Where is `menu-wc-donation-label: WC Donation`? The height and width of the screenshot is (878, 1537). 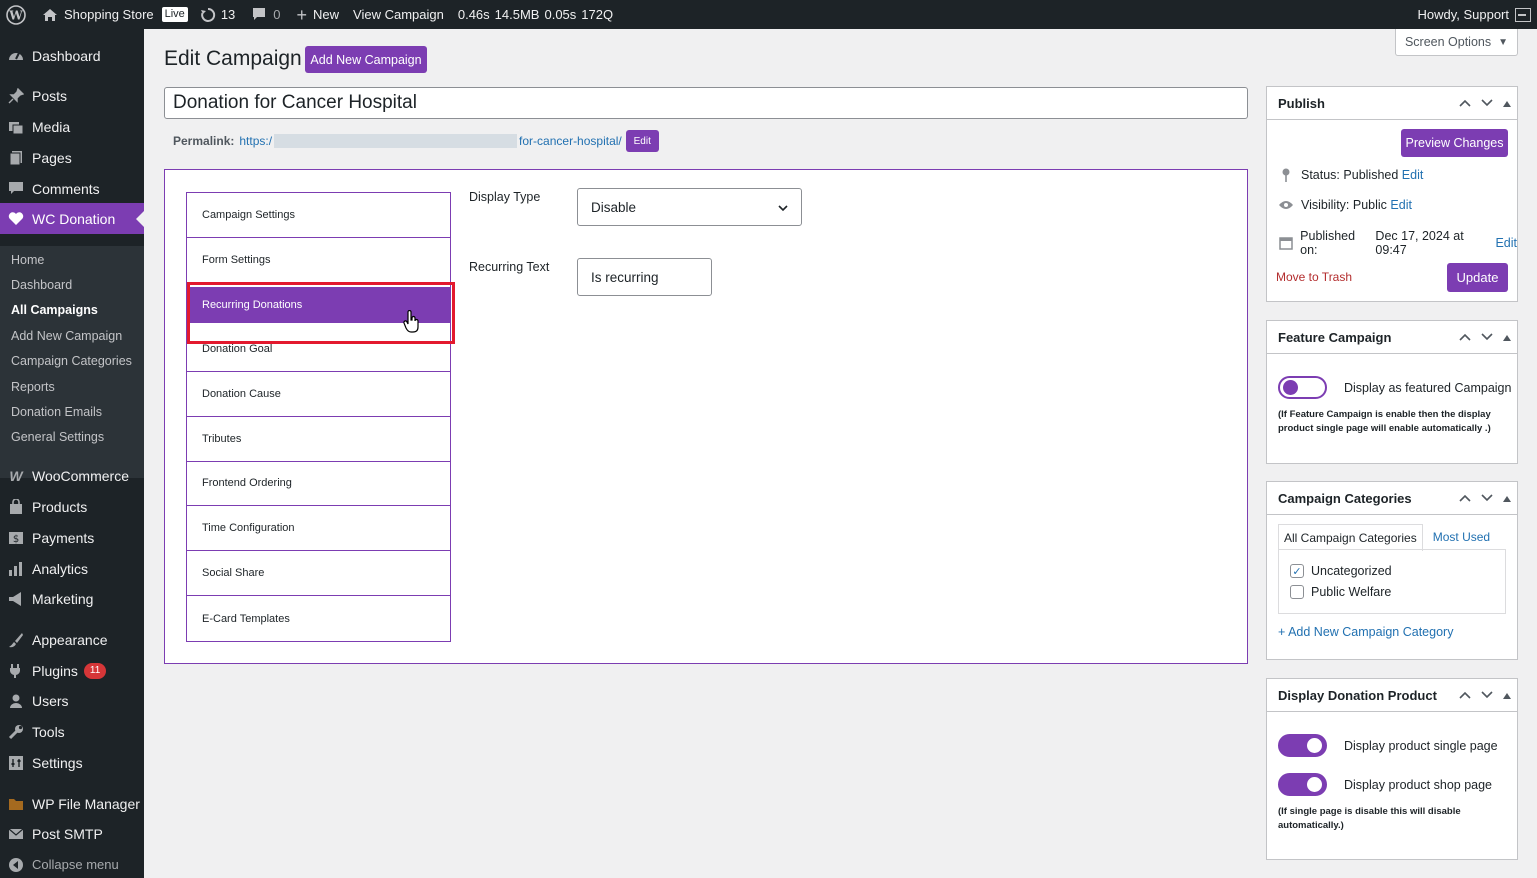 menu-wc-donation-label: WC Donation is located at coordinates (74, 218).